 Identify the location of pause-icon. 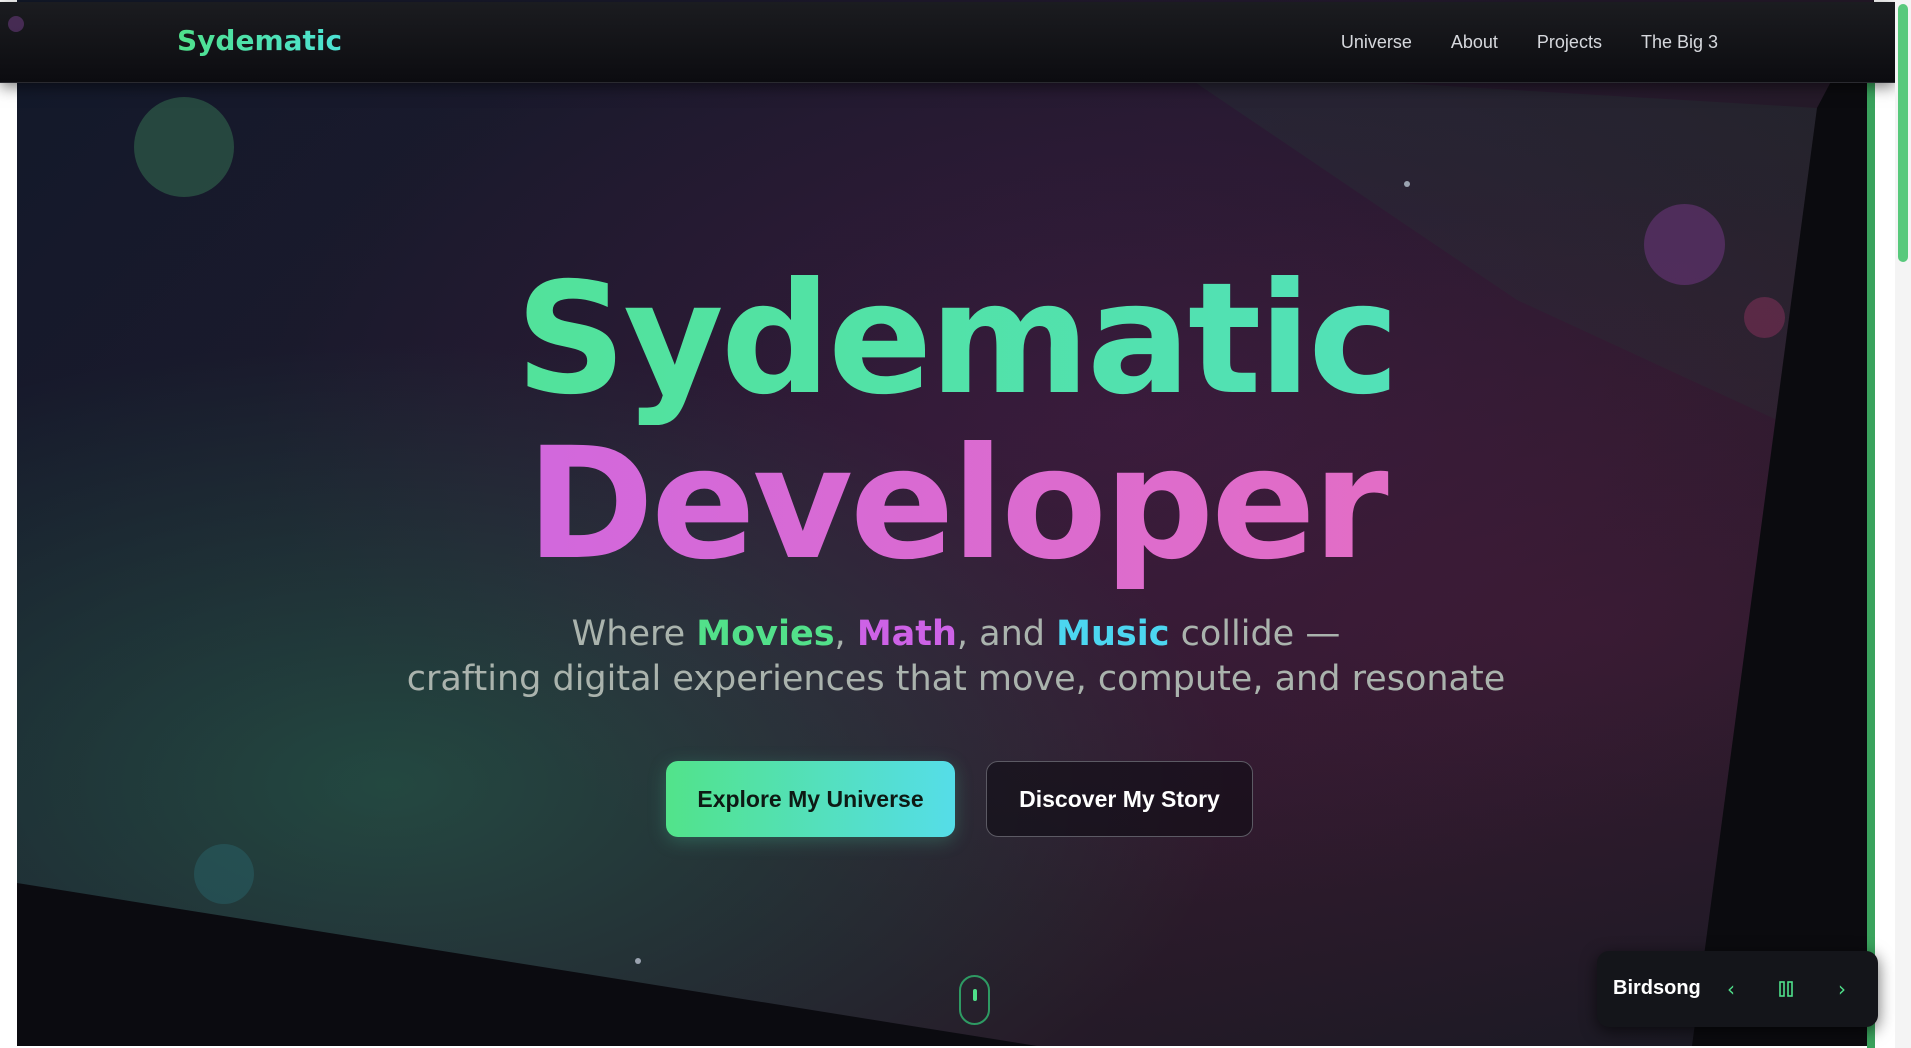
(1786, 989).